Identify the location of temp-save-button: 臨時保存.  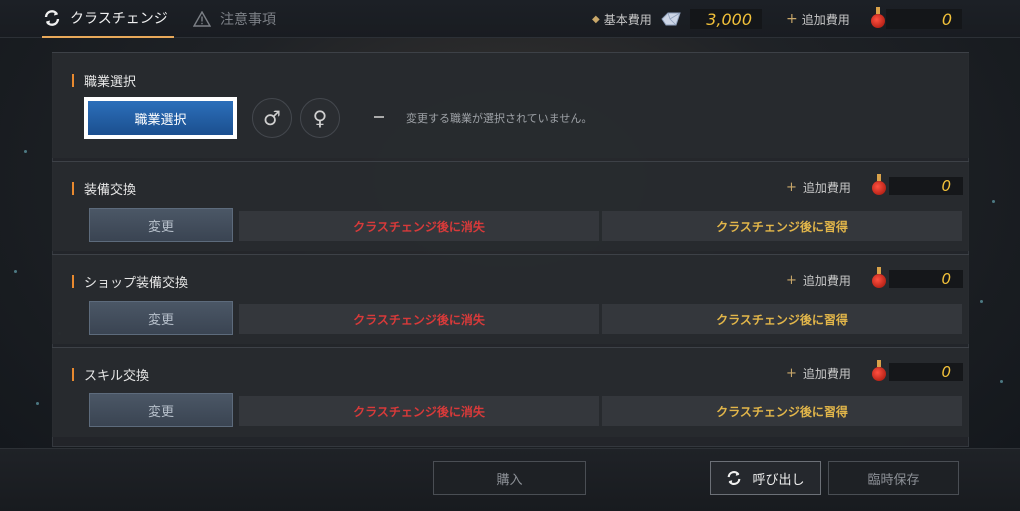
(893, 478).